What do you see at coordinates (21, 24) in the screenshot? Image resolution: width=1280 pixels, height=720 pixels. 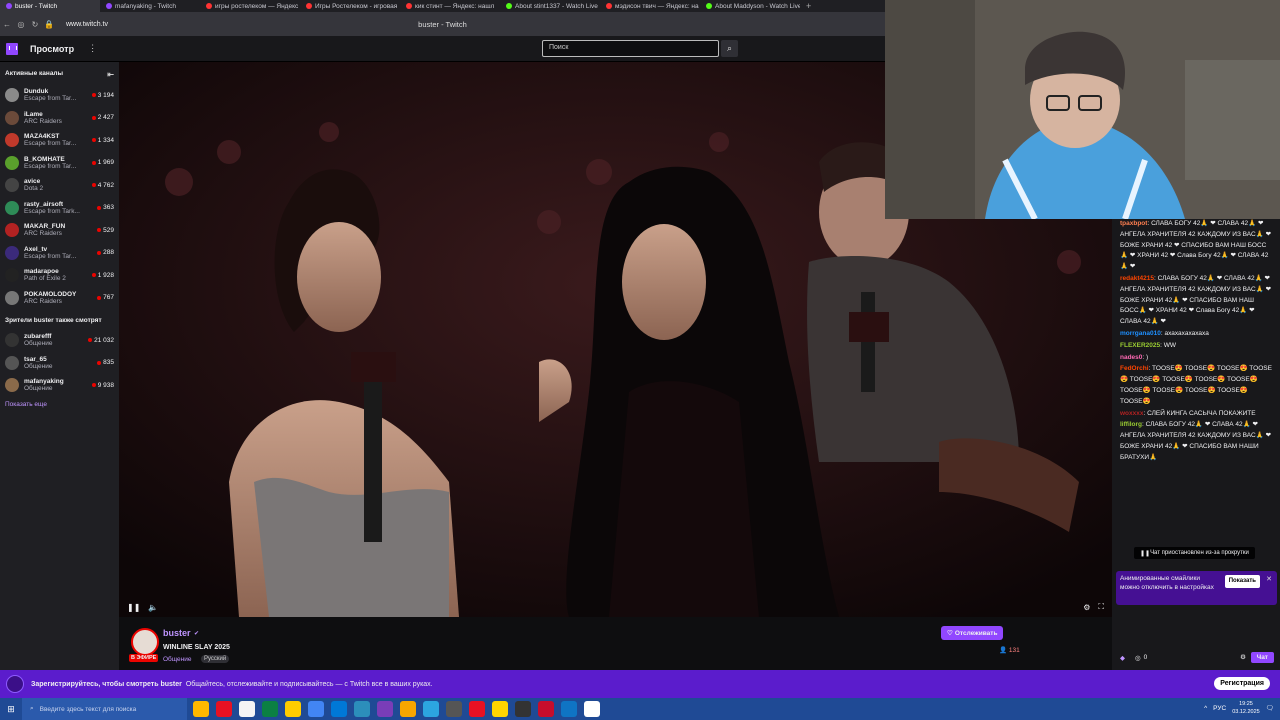 I see `history-icon: ◎` at bounding box center [21, 24].